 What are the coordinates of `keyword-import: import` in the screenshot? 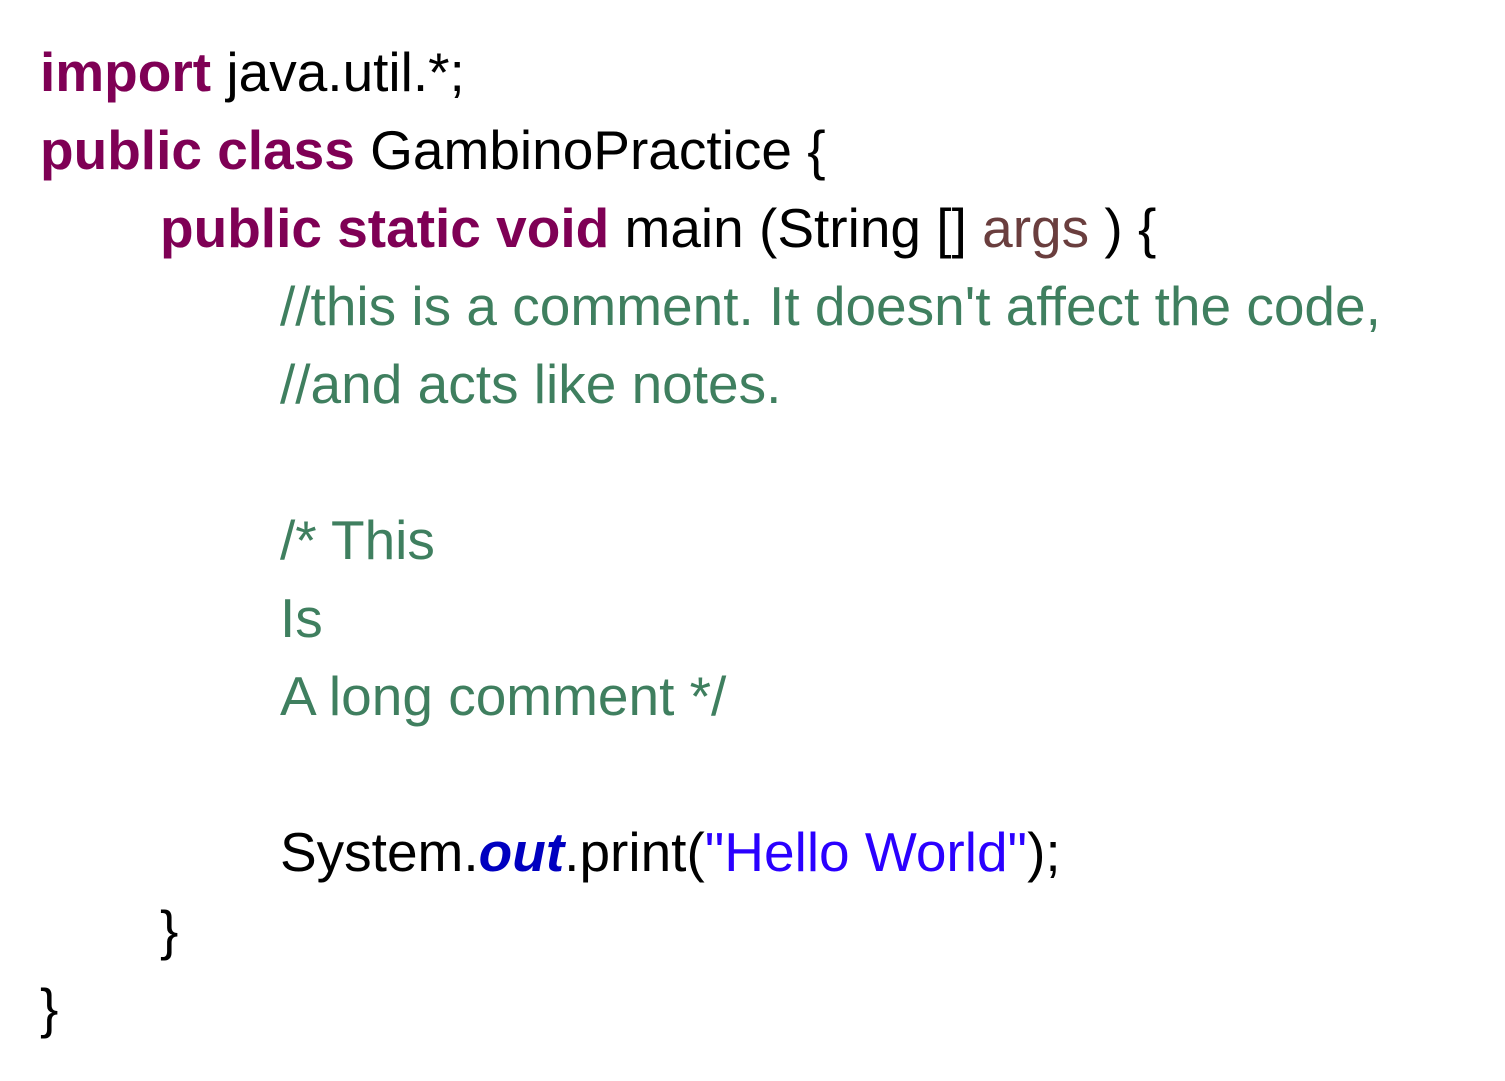 It's located at (126, 72).